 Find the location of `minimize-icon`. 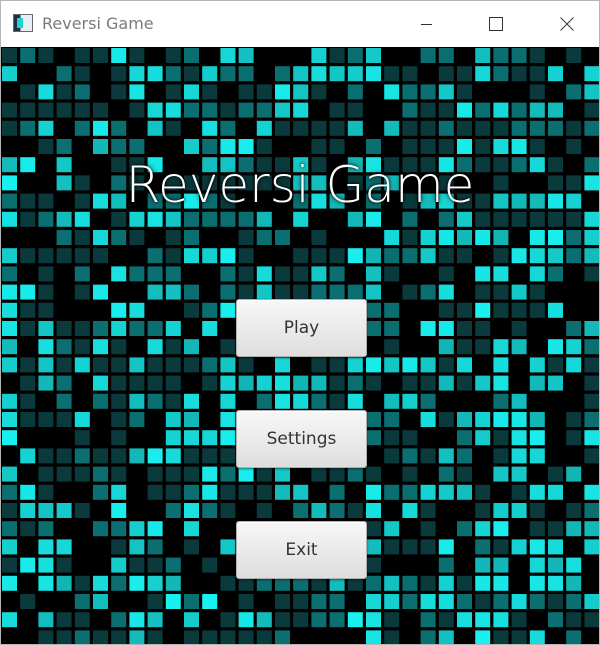

minimize-icon is located at coordinates (426, 24).